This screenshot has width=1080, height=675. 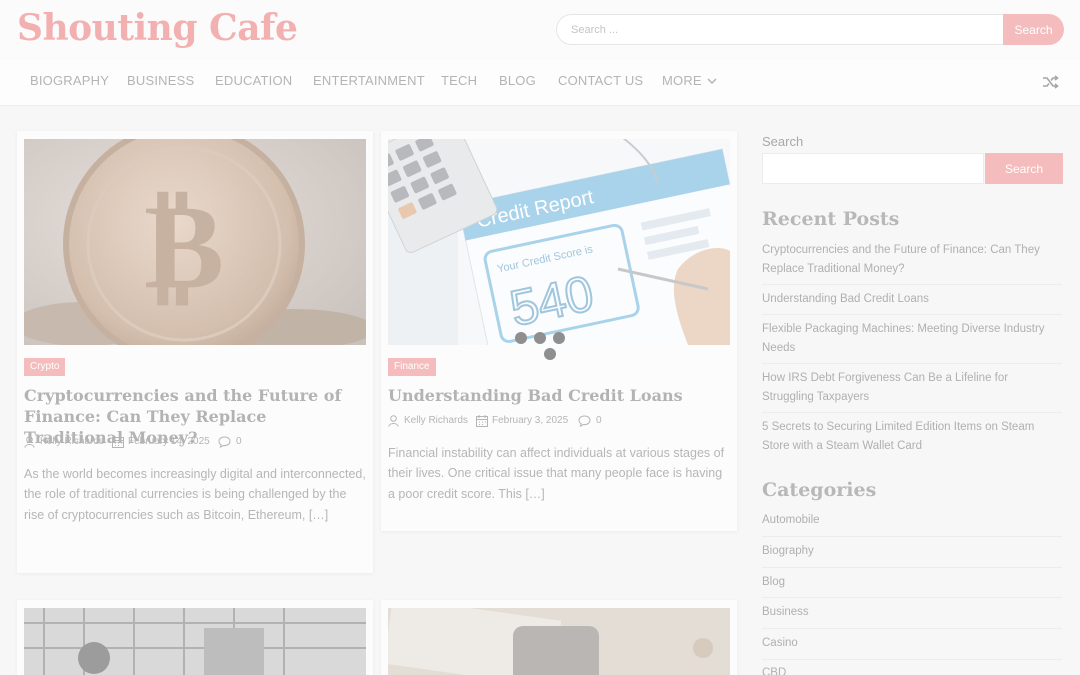 What do you see at coordinates (774, 671) in the screenshot?
I see `category-link: CBD` at bounding box center [774, 671].